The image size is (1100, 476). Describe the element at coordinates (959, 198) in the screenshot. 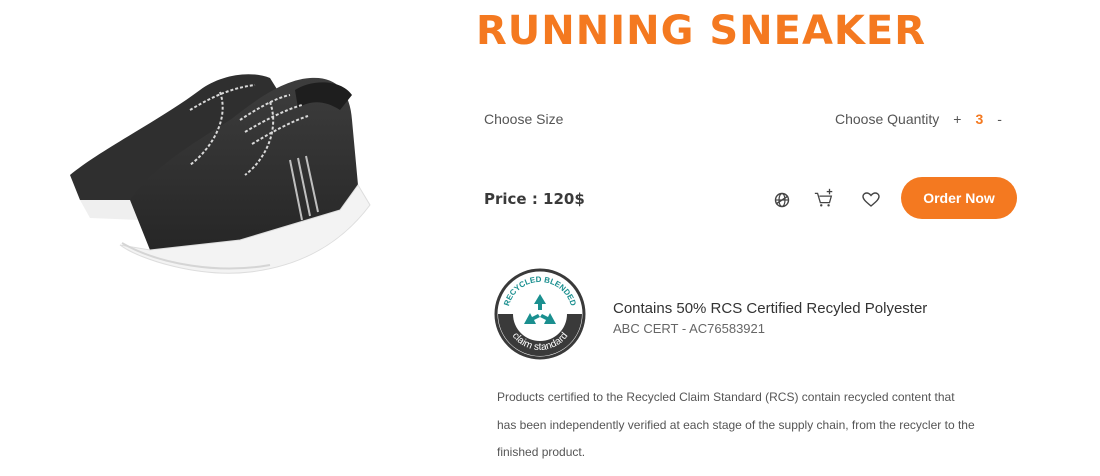

I see `order-now-button: Order Now` at that location.